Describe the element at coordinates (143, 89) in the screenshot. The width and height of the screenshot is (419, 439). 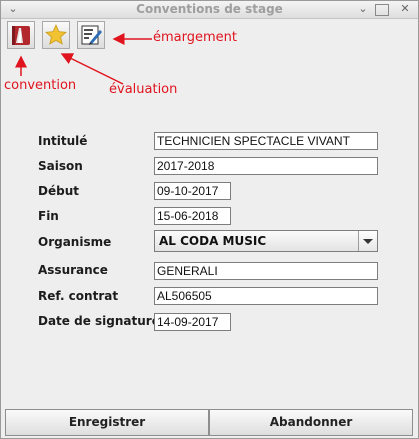
I see `evaluation-annotation: évaluation` at that location.